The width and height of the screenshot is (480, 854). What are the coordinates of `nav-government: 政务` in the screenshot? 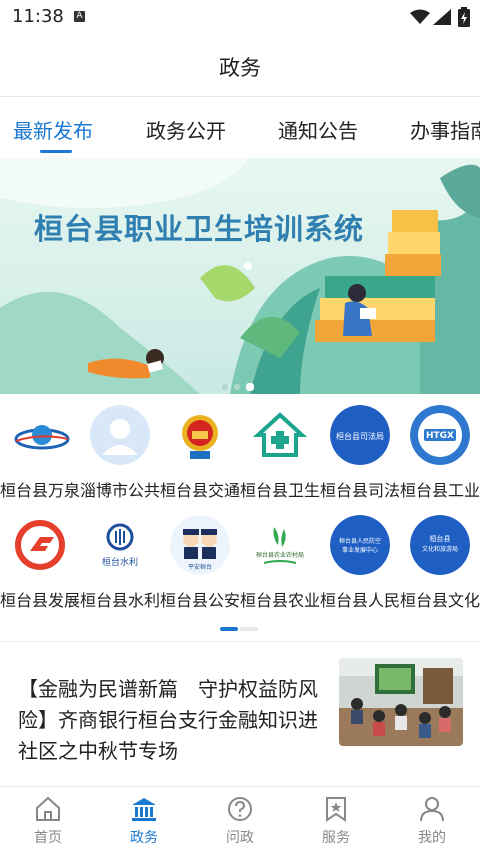 It's located at (144, 820).